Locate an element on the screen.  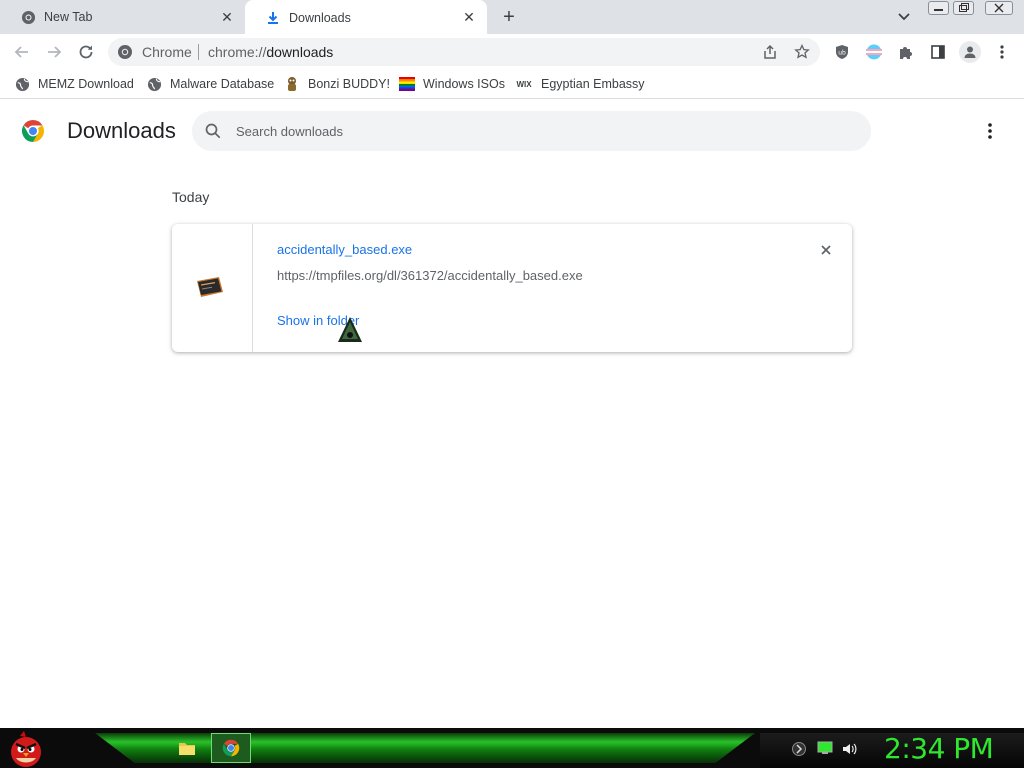
ublock-extension-icon: ub is located at coordinates (842, 52).